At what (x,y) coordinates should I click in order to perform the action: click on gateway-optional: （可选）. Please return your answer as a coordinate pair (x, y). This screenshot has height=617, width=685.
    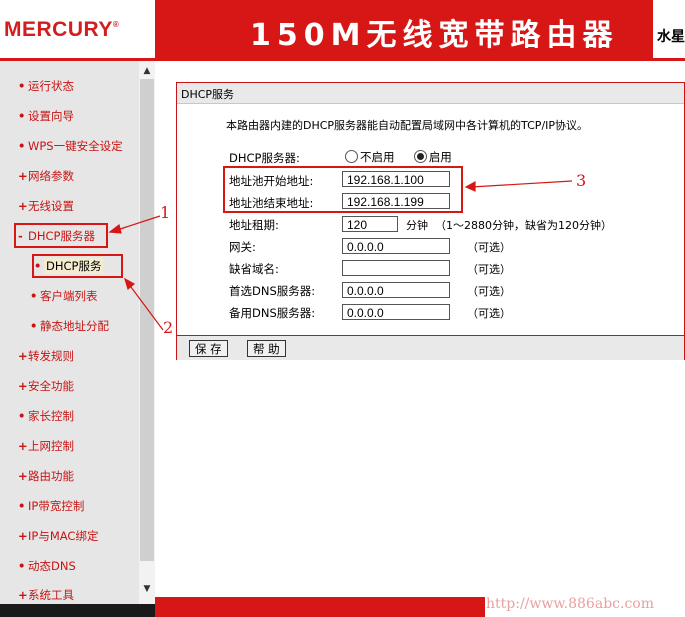
    Looking at the image, I should click on (489, 247).